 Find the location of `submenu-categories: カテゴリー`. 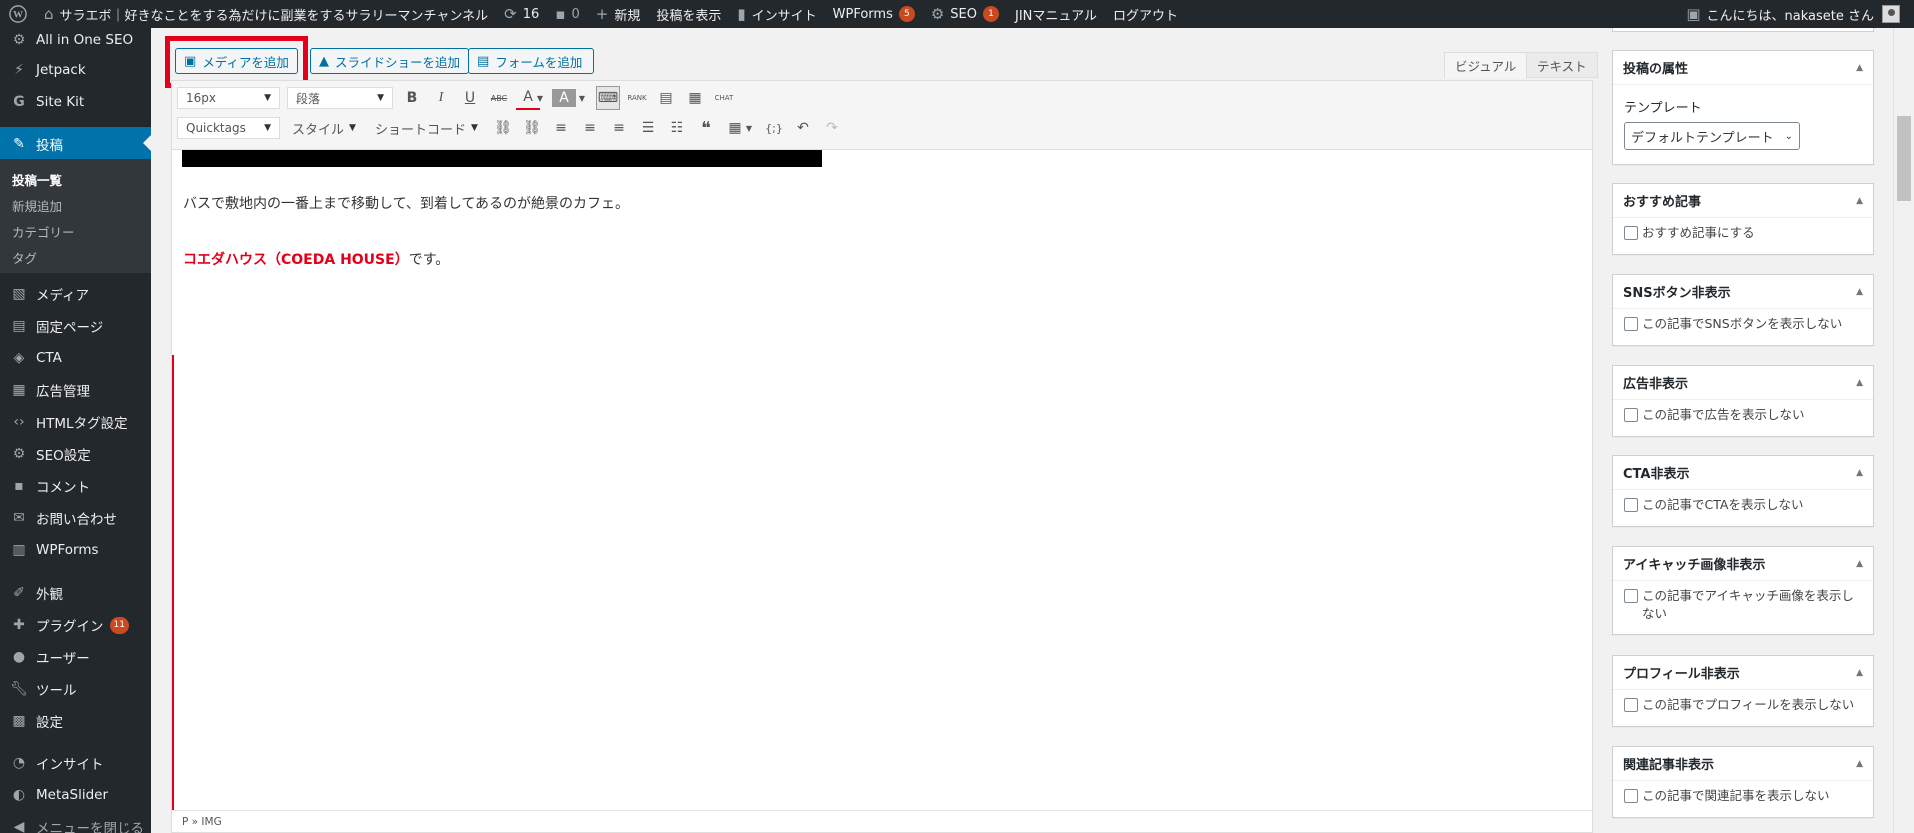

submenu-categories: カテゴリー is located at coordinates (43, 231).